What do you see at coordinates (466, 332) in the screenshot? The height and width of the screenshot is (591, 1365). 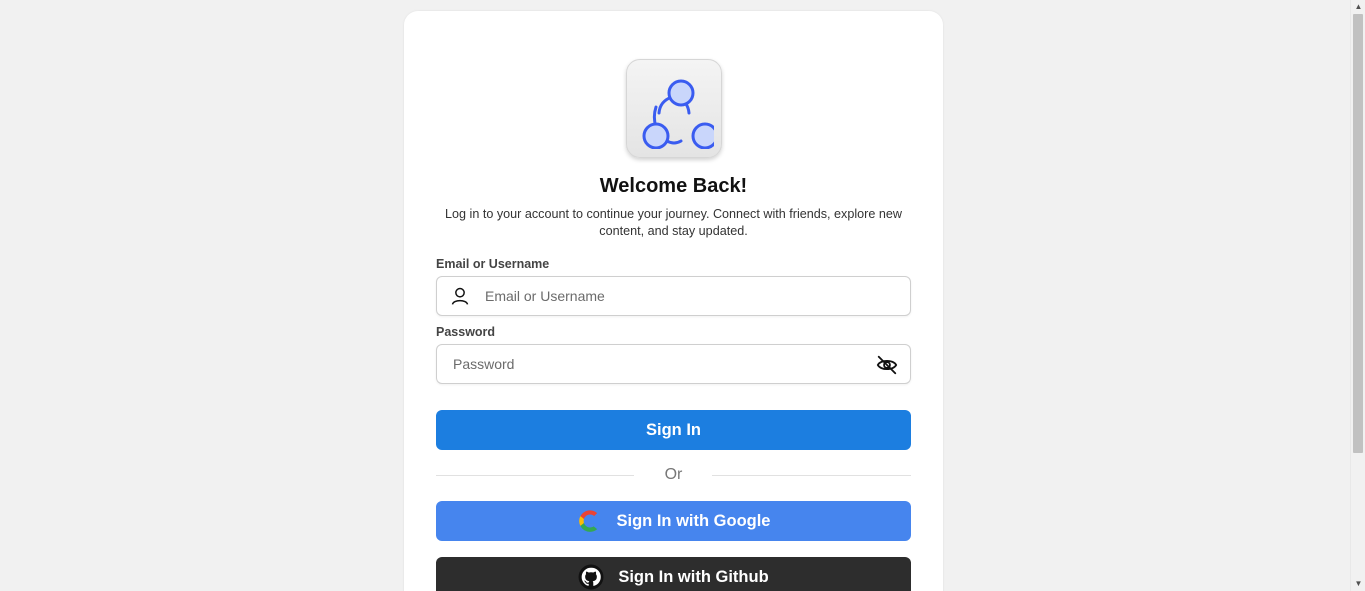 I see `password-label: Password` at bounding box center [466, 332].